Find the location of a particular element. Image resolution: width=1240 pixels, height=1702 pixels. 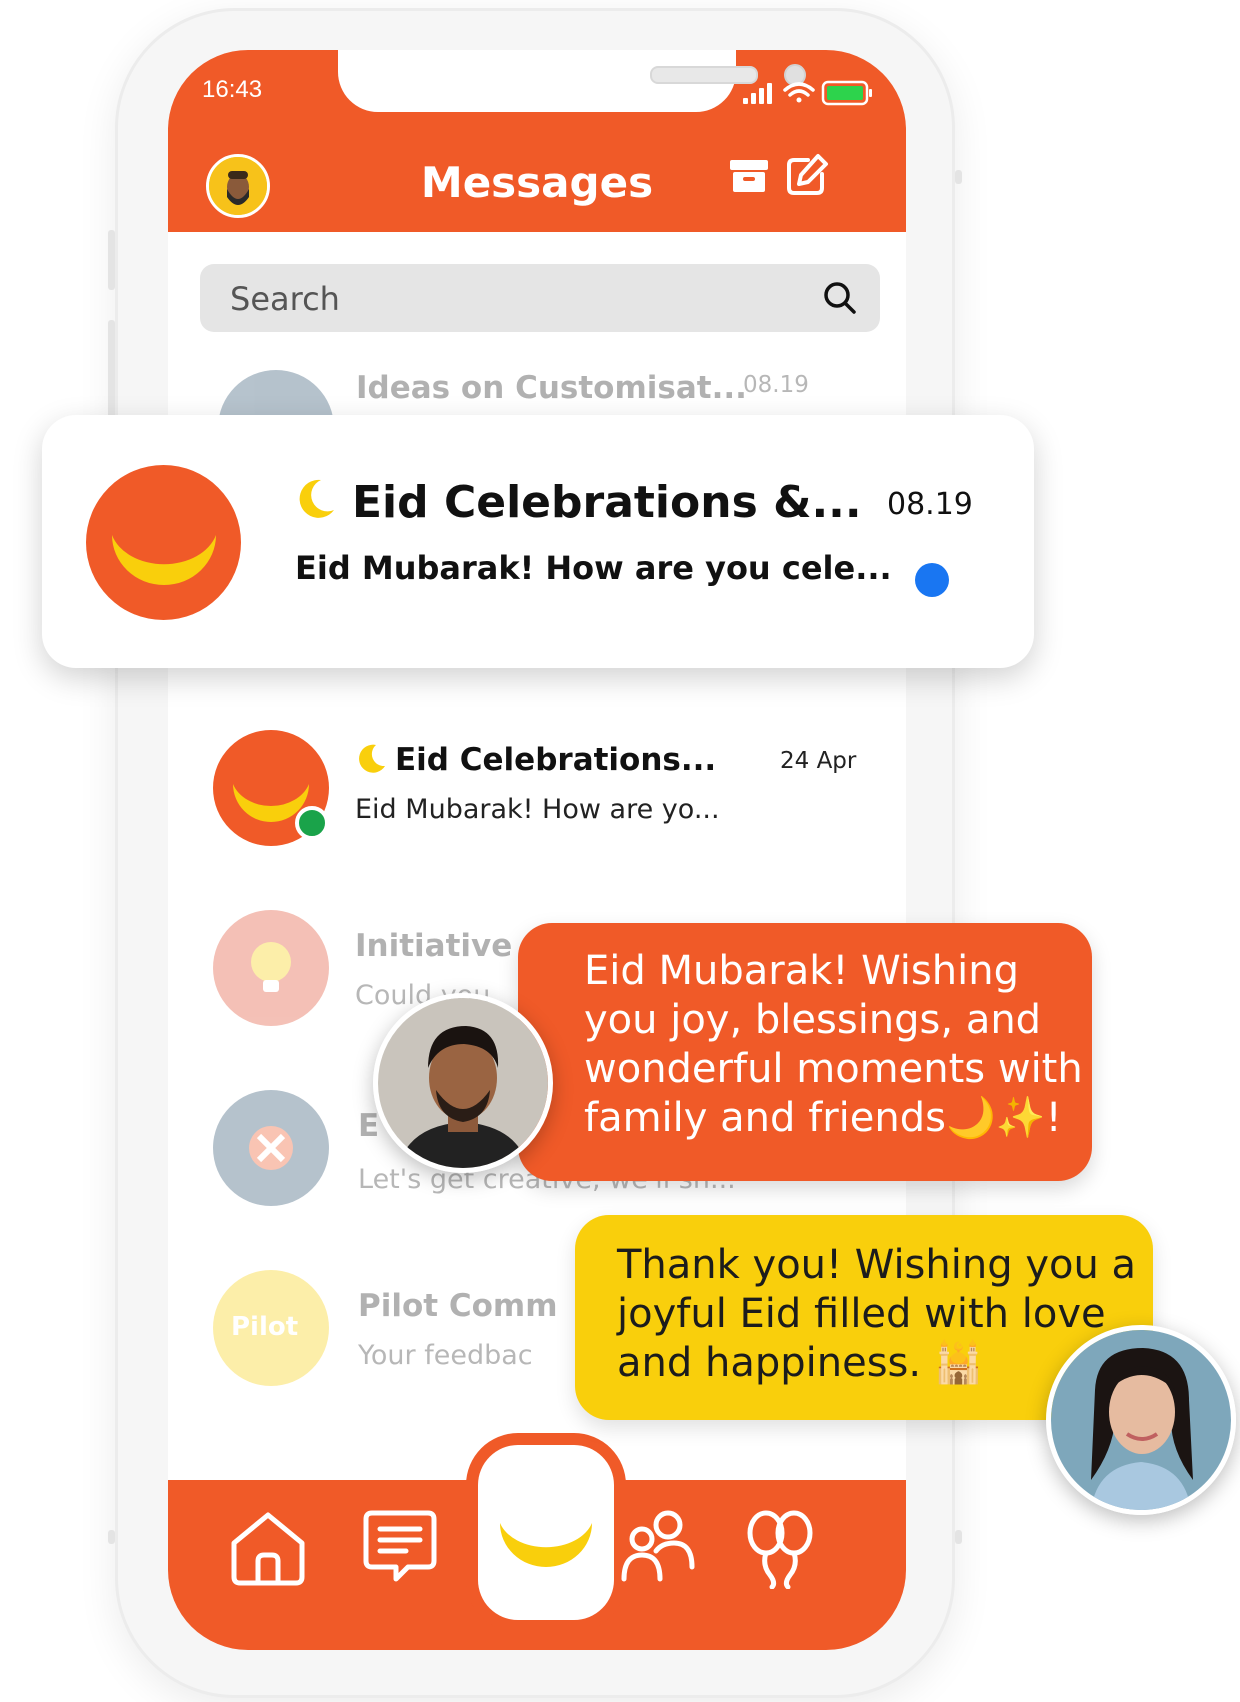

wifi-icon is located at coordinates (799, 92).